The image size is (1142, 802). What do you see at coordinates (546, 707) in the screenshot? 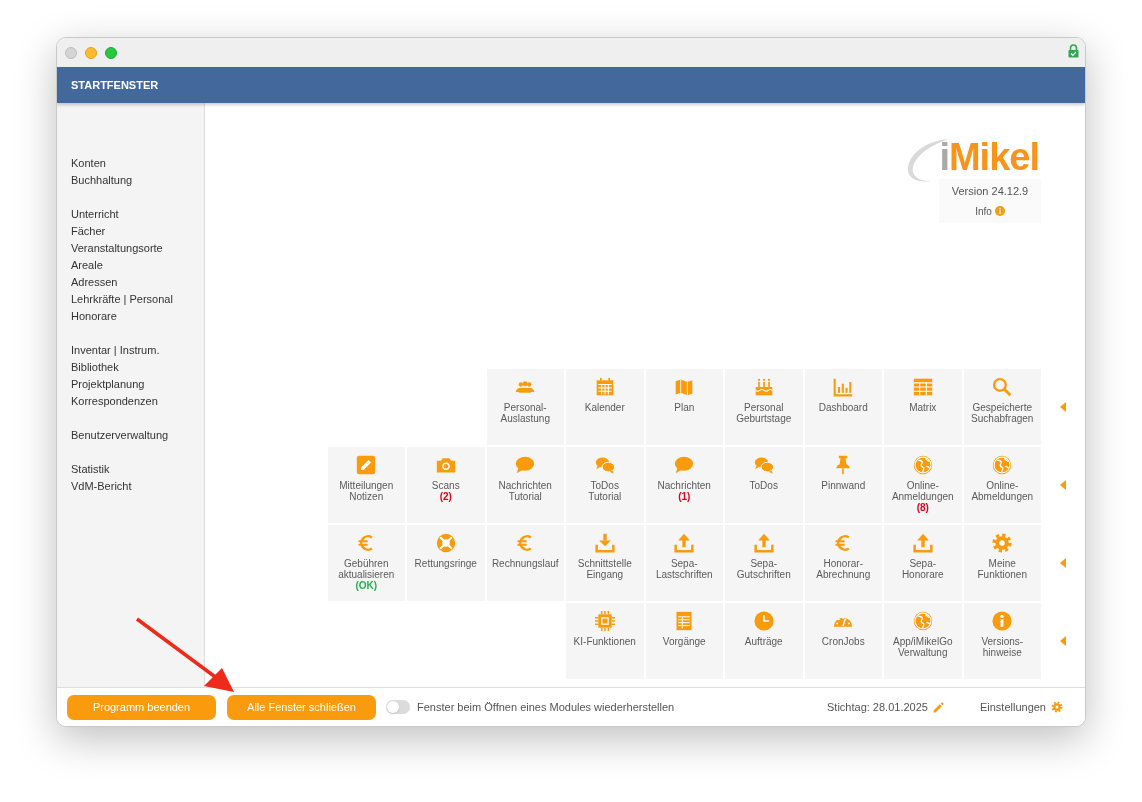
I see `restore-toggle-label: Fenster beim Öffnen eines Modules wiederherstellen` at bounding box center [546, 707].